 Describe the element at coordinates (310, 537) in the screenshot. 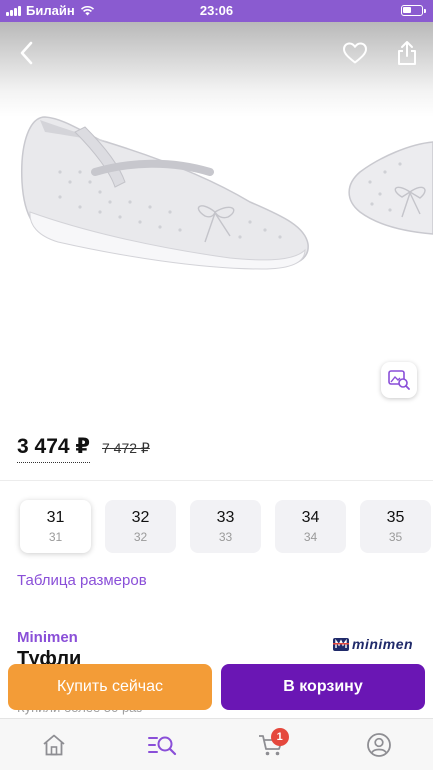

I see `size-sublabel: 34` at that location.